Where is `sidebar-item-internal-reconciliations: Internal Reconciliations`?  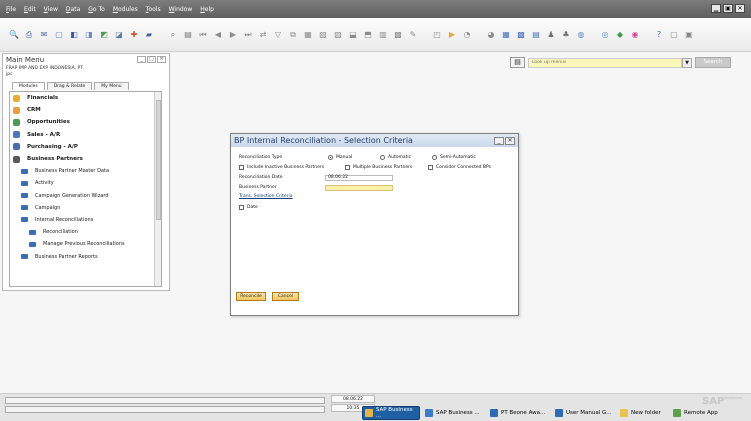
sidebar-item-internal-reconciliations: Internal Reconciliations is located at coordinates (85, 220).